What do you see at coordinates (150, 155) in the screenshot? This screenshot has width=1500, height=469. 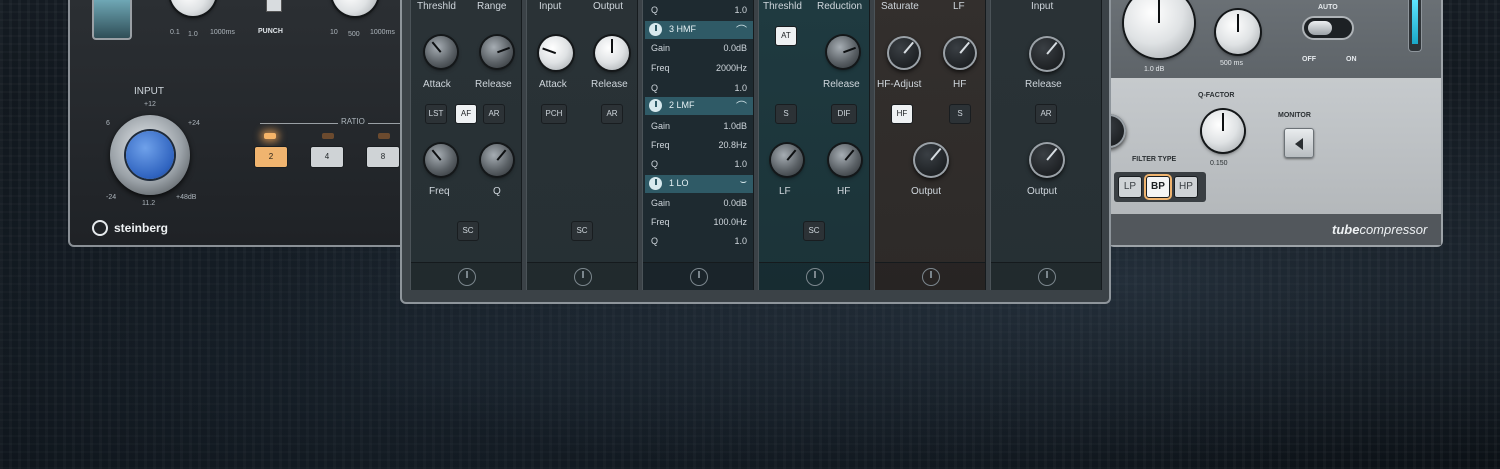 I see `input-knob` at bounding box center [150, 155].